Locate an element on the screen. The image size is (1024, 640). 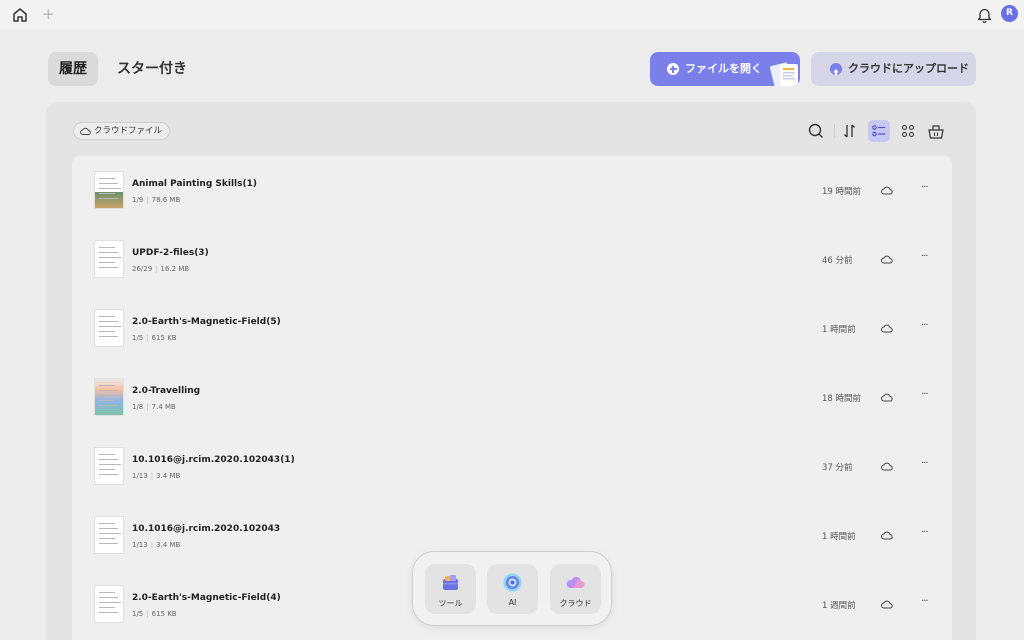
file-modified-time: 1 週間前 is located at coordinates (839, 606).